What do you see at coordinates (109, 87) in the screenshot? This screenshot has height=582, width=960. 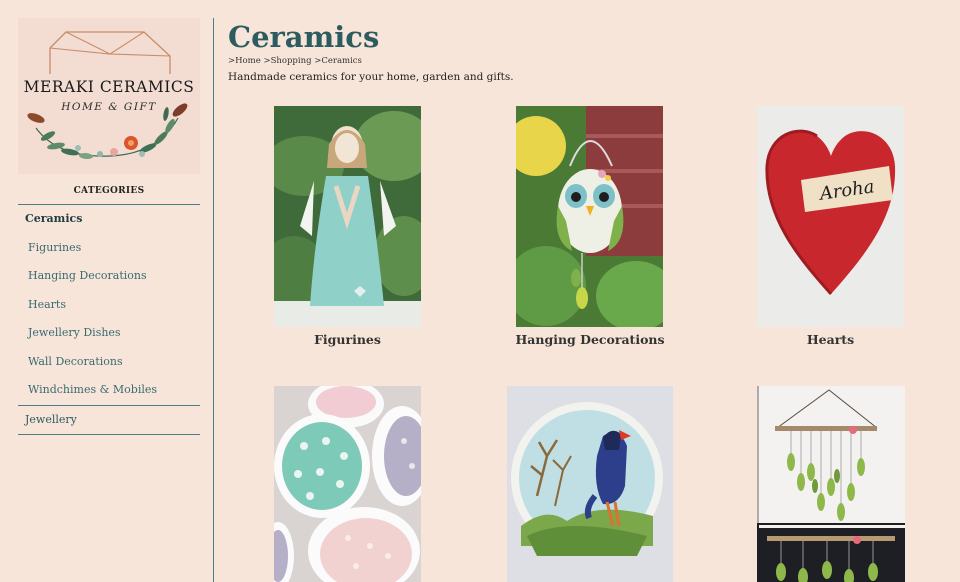 I see `brand-name: MERAKI CERAMICS` at bounding box center [109, 87].